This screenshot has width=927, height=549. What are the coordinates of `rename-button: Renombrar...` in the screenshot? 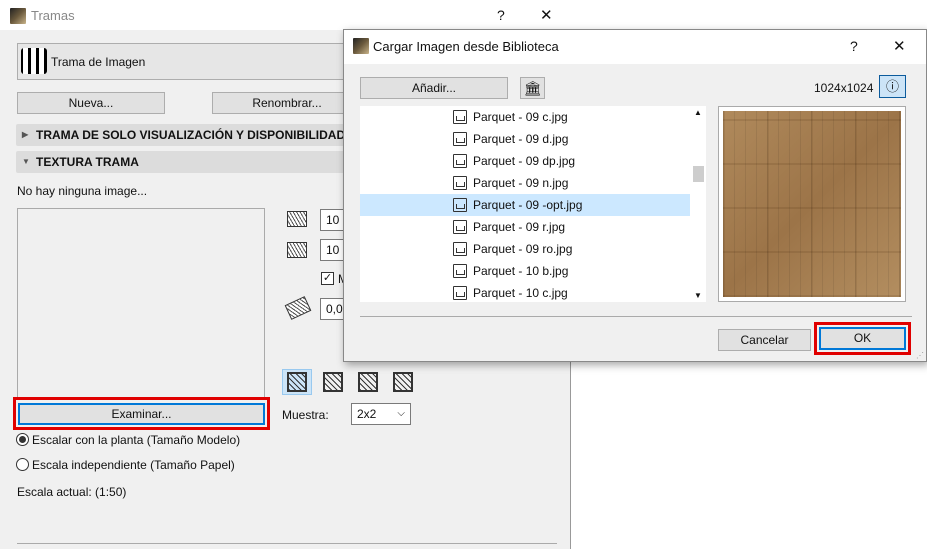 It's located at (287, 103).